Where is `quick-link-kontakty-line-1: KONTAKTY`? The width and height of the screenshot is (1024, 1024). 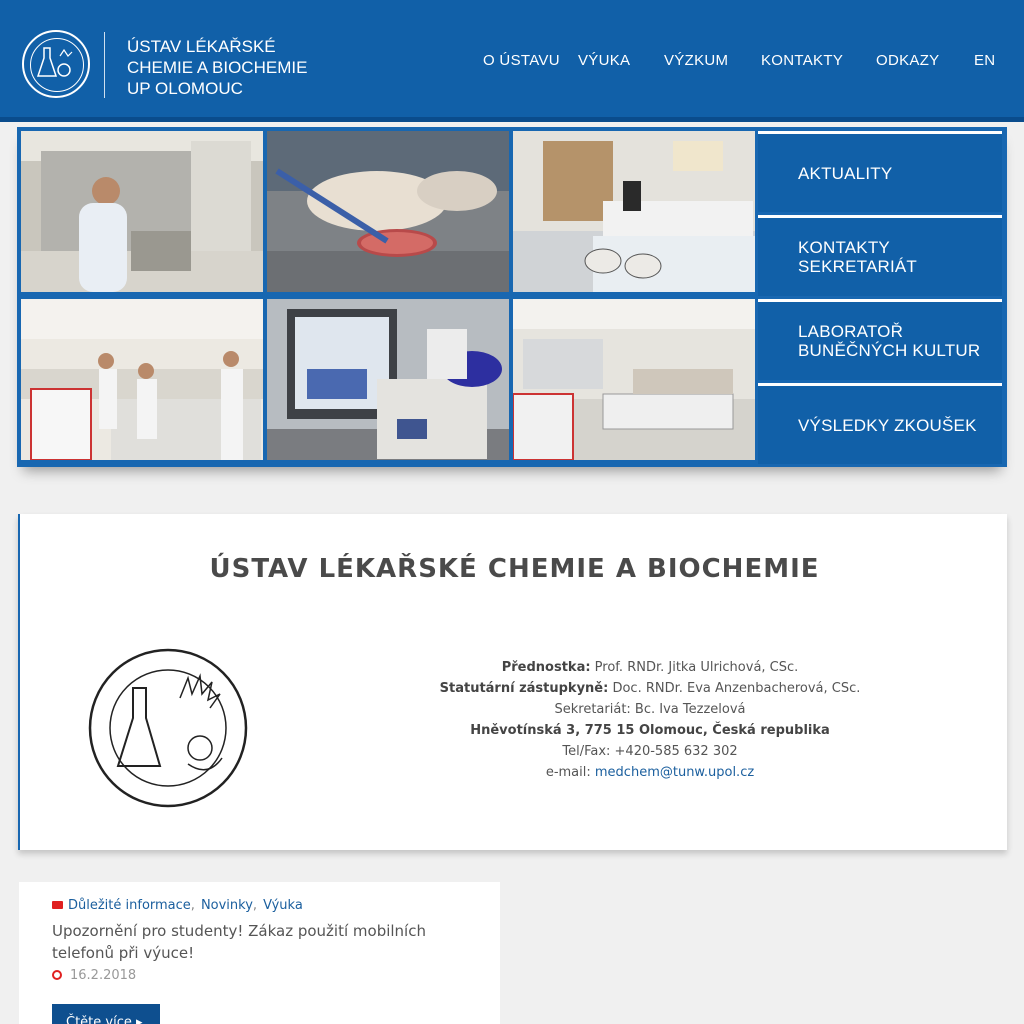
quick-link-kontakty-line-1: KONTAKTY is located at coordinates (844, 247).